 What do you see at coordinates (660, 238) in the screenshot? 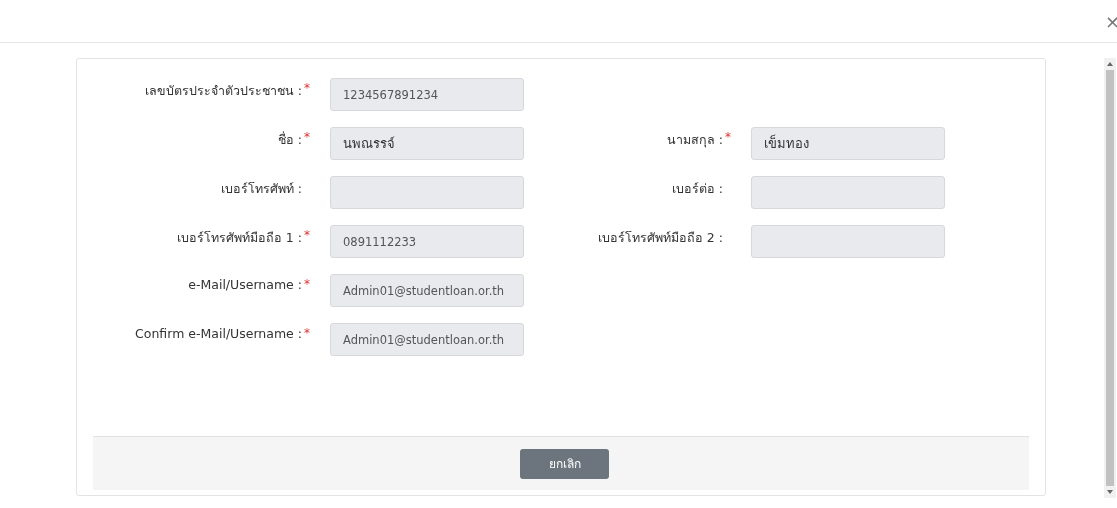
I see `field-label: เบอร์โทรศัพท์มือถือ 2 :` at bounding box center [660, 238].